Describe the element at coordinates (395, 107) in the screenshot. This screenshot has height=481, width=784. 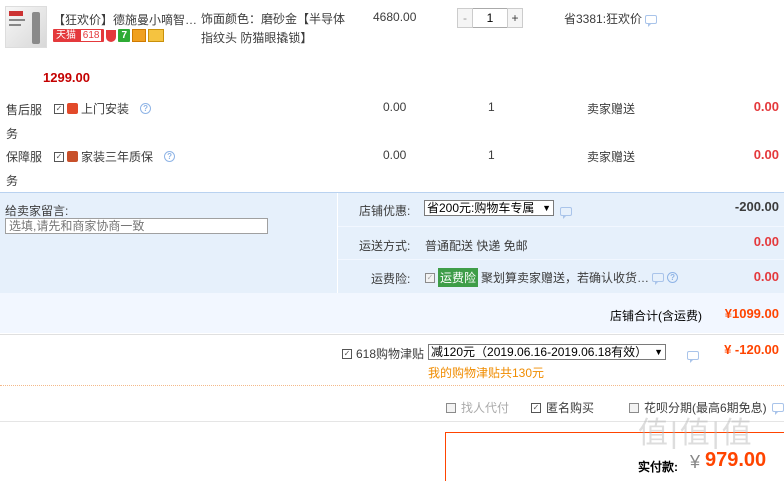
I see `service-install-price: 0.00` at that location.